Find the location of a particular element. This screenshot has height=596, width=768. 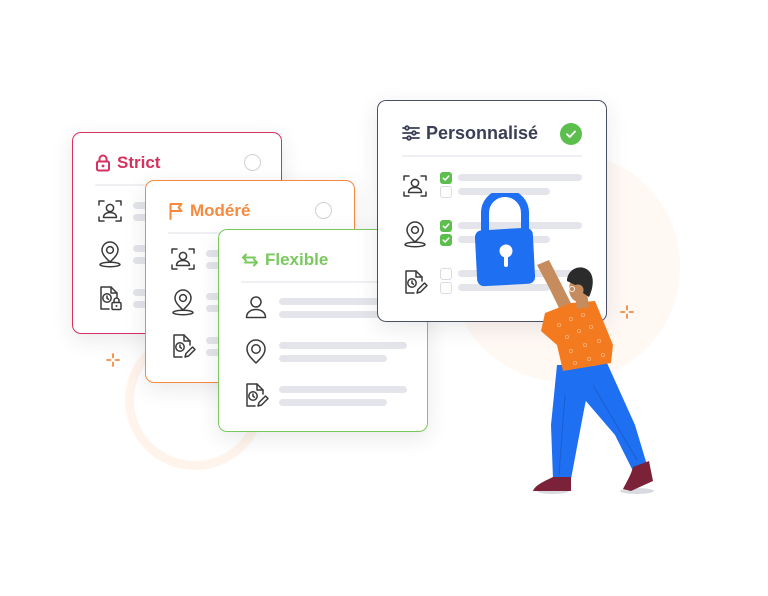

card-title: Modéré is located at coordinates (220, 210).